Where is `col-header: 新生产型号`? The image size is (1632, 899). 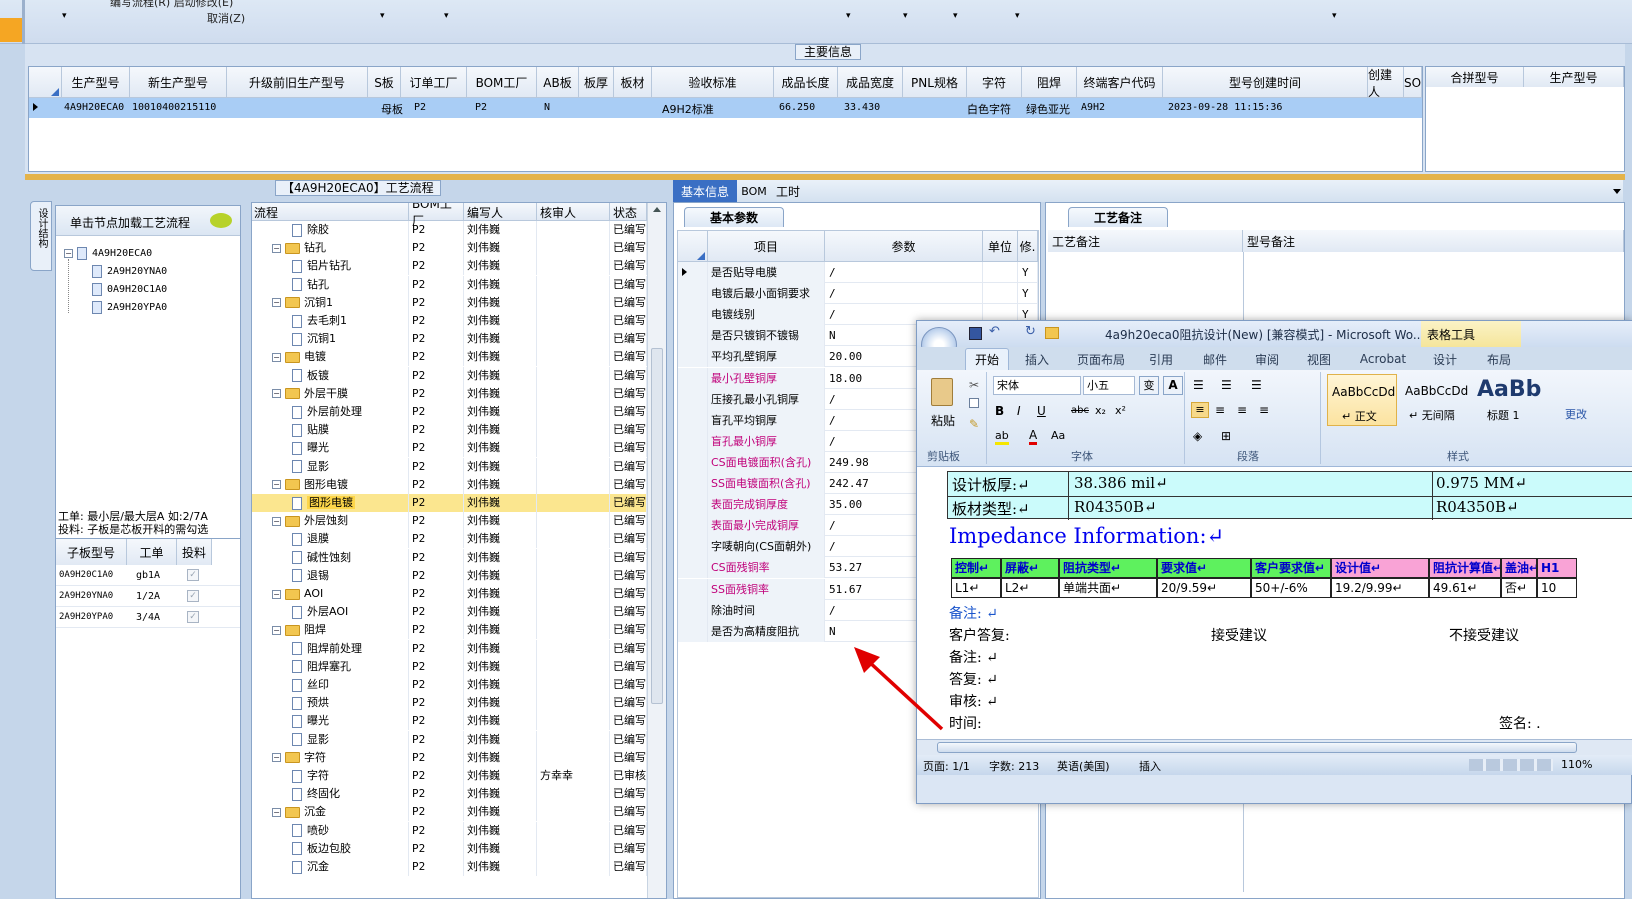 col-header: 新生产型号 is located at coordinates (178, 82).